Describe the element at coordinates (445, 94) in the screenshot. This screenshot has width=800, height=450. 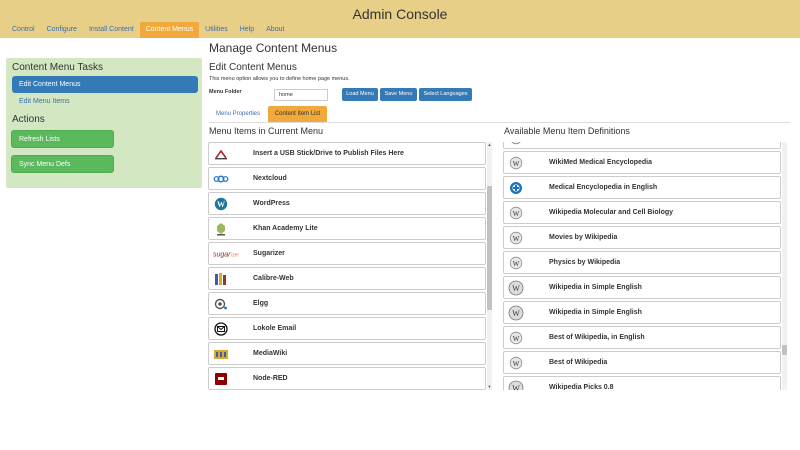
I see `select-languages-button: Select Languages` at that location.